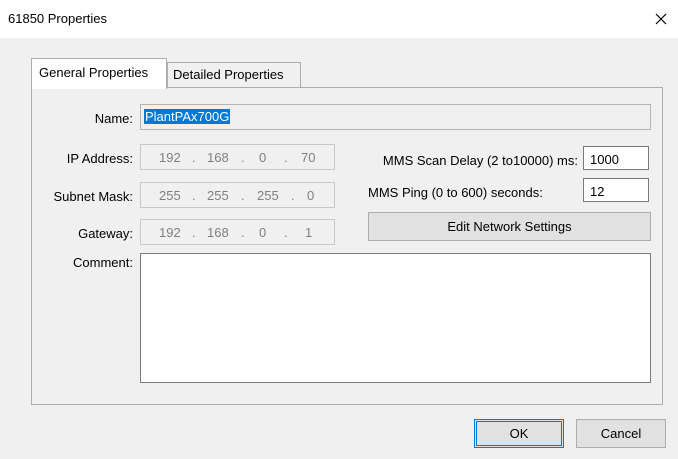 Image resolution: width=678 pixels, height=459 pixels. What do you see at coordinates (616, 158) in the screenshot?
I see `mms-scan-delay-input: 1000` at bounding box center [616, 158].